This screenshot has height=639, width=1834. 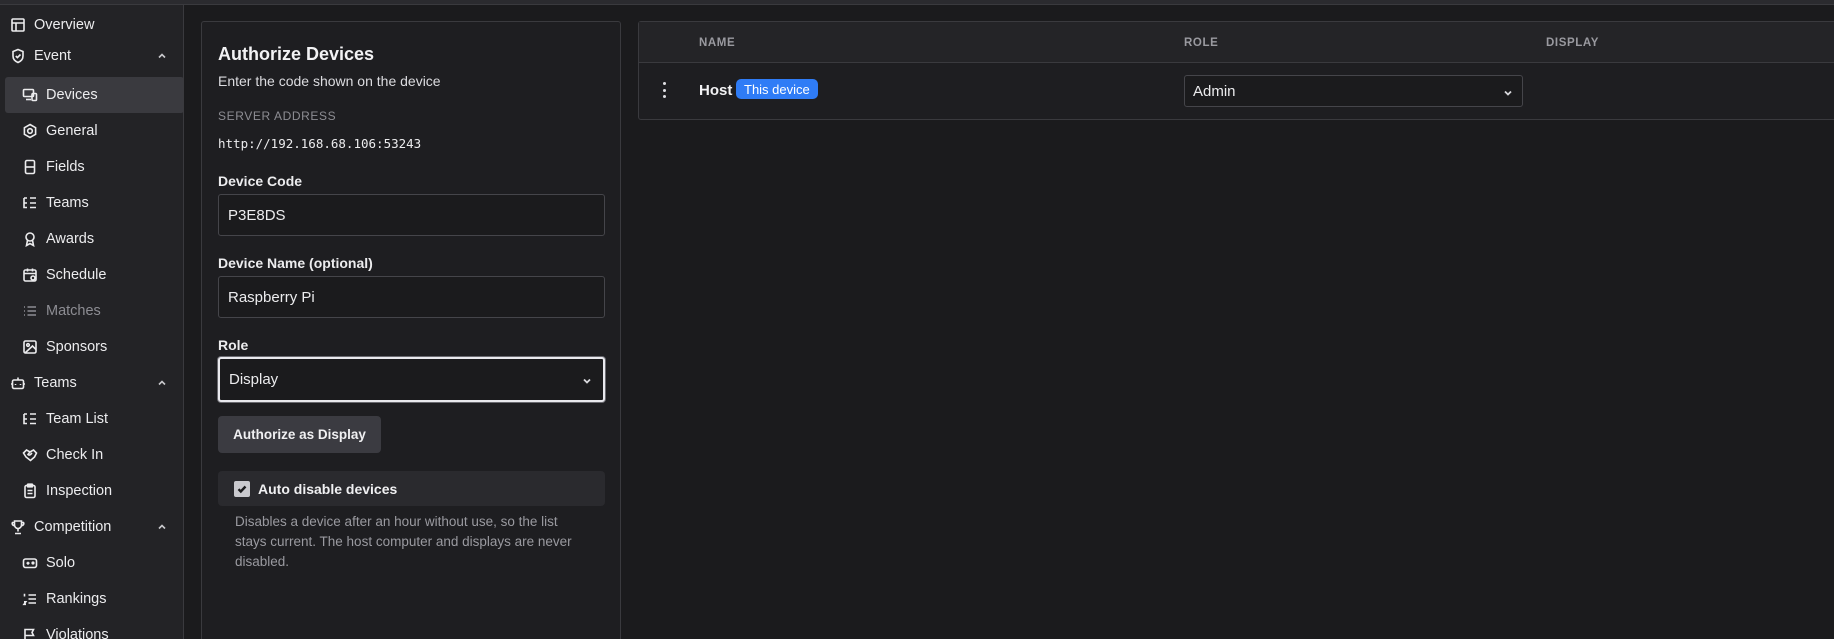 What do you see at coordinates (411, 297) in the screenshot?
I see `device-name-field: Raspberry Pi` at bounding box center [411, 297].